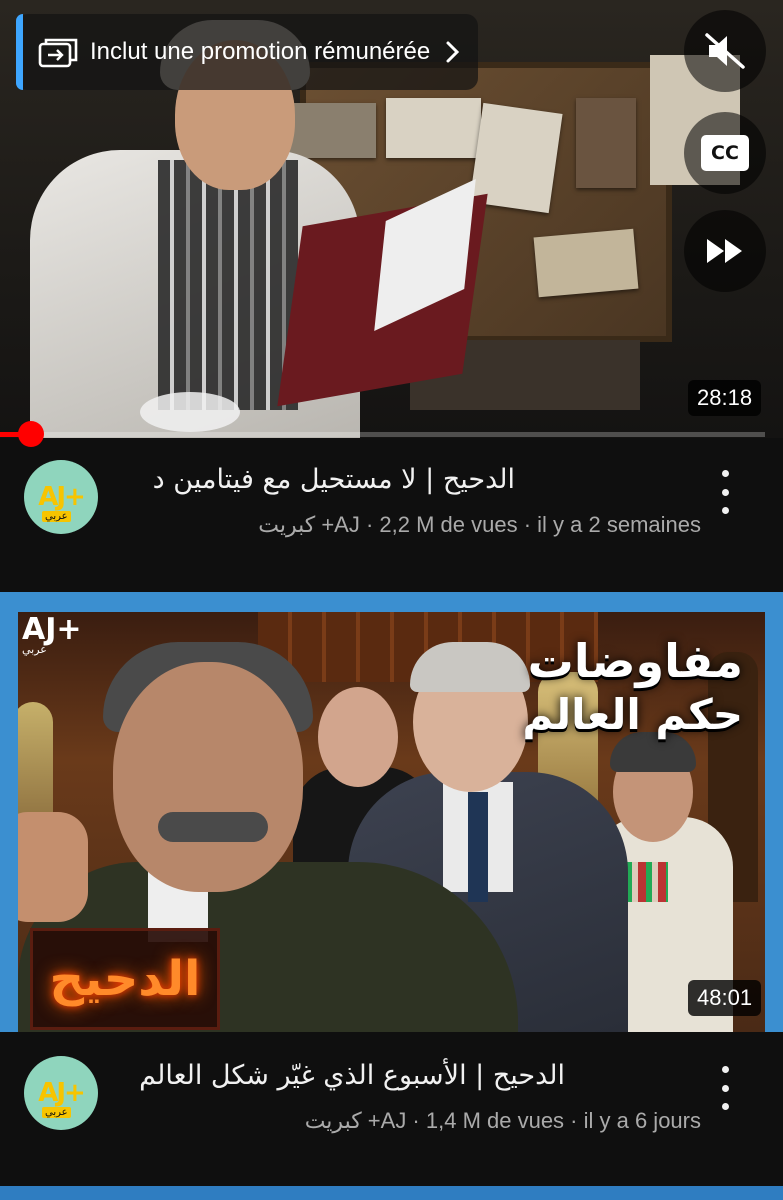 The width and height of the screenshot is (783, 1200). I want to click on promo-label: Inclut une promotion rémunérée, so click(260, 51).